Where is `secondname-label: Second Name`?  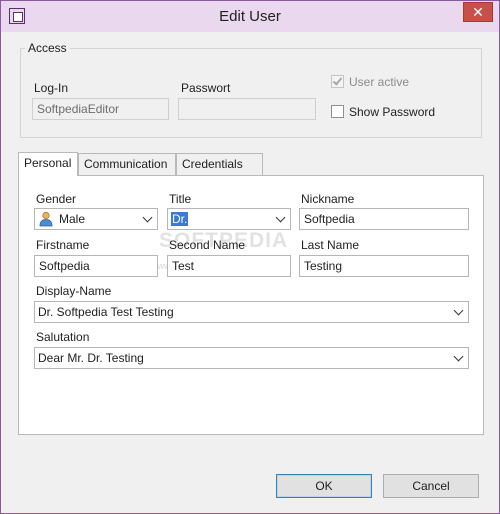 secondname-label: Second Name is located at coordinates (207, 245).